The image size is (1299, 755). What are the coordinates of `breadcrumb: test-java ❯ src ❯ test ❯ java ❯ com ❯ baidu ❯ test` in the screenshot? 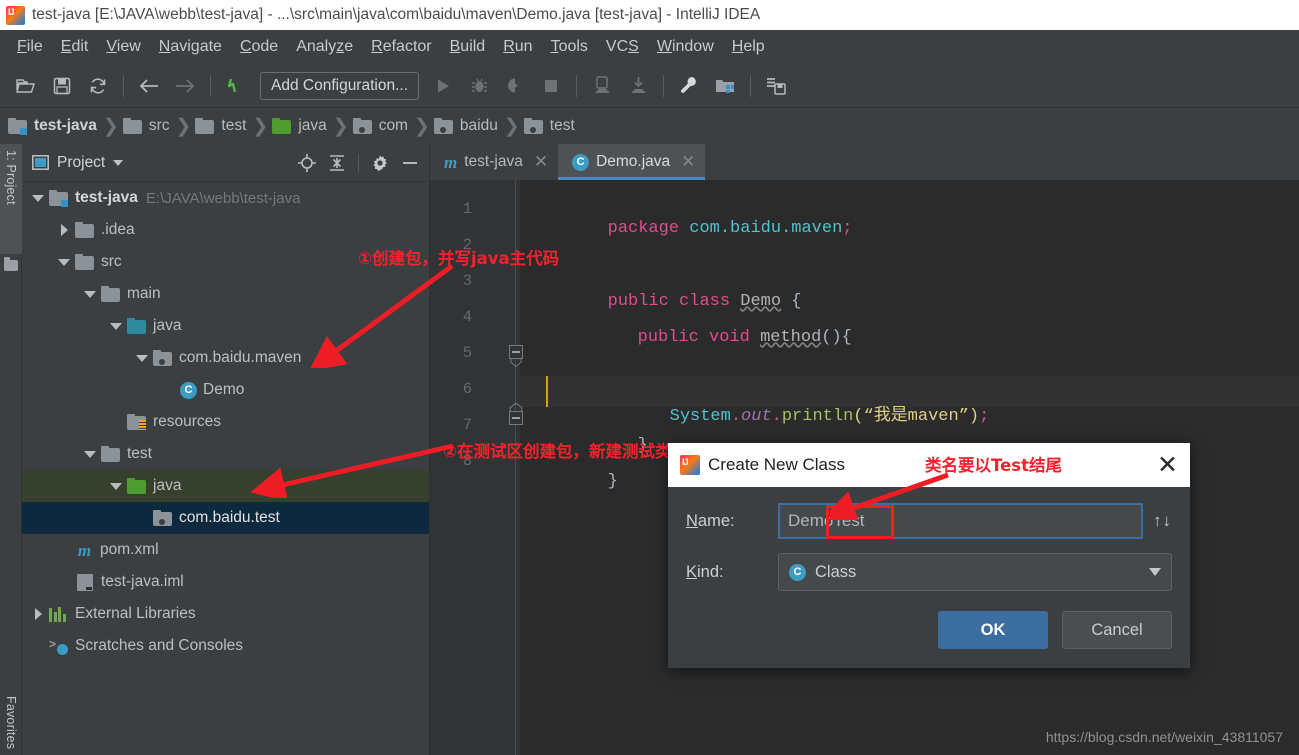 It's located at (649, 126).